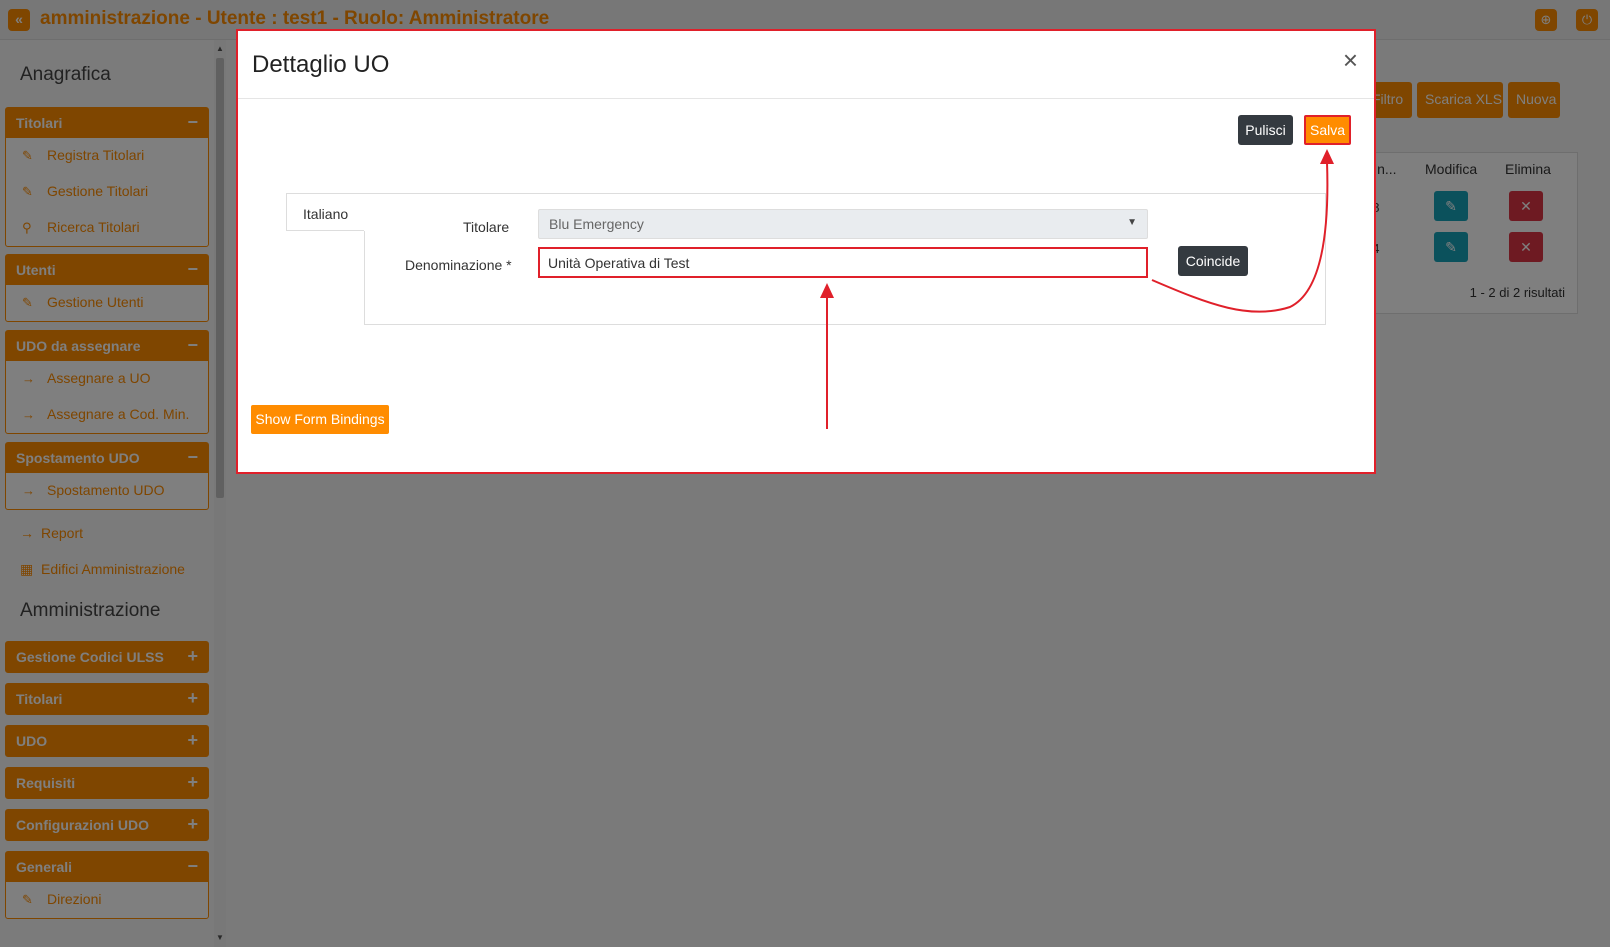 This screenshot has width=1610, height=947. I want to click on titolare-select: Blu Emergency ▼, so click(843, 224).